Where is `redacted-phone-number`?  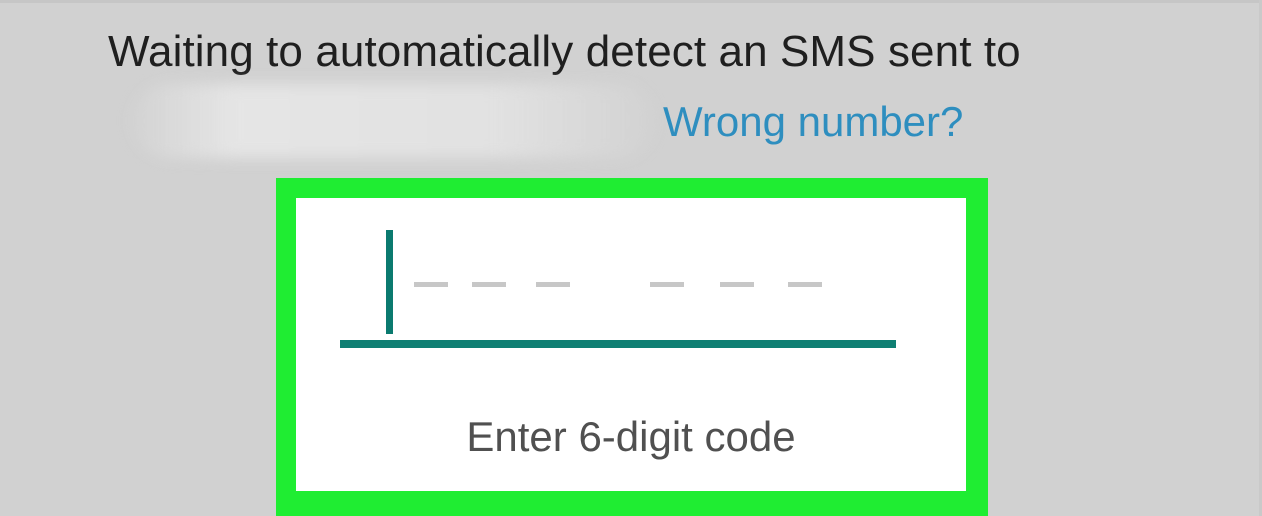
redacted-phone-number is located at coordinates (392, 121).